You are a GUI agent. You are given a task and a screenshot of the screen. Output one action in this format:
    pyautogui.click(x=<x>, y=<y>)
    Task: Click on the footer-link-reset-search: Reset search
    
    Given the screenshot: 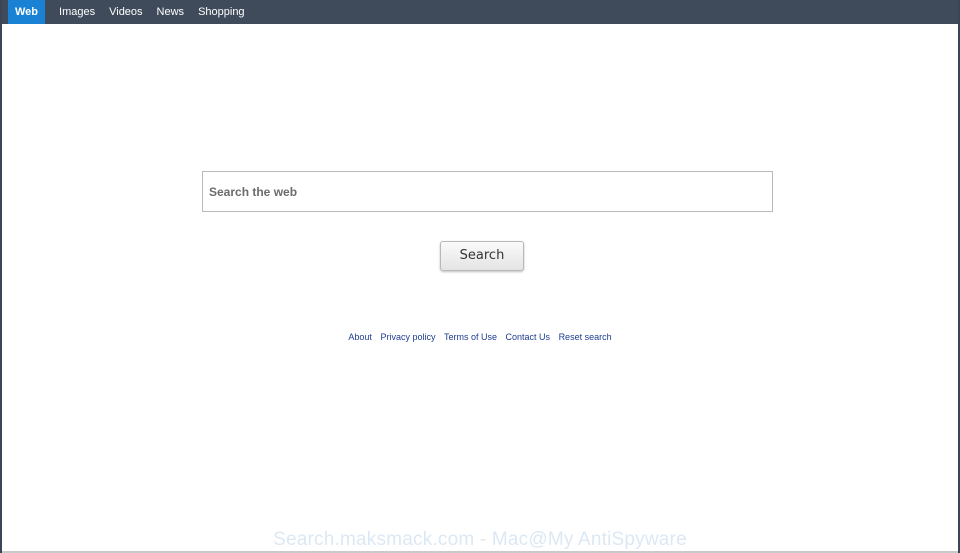 What is the action you would take?
    pyautogui.click(x=585, y=337)
    